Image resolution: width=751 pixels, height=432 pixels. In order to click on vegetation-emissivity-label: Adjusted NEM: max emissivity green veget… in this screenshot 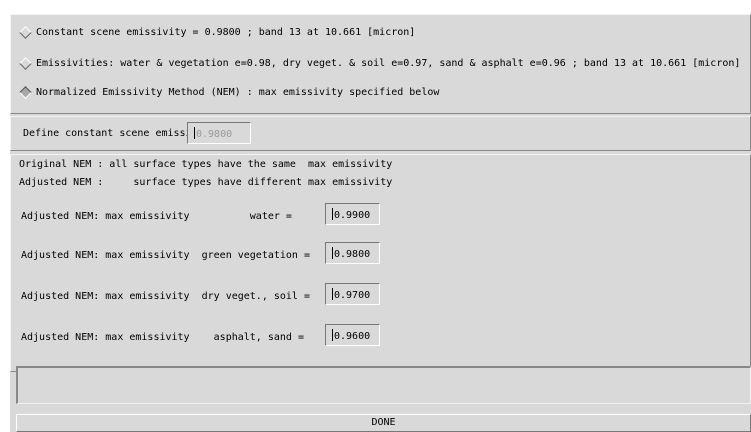, I will do `click(169, 255)`.